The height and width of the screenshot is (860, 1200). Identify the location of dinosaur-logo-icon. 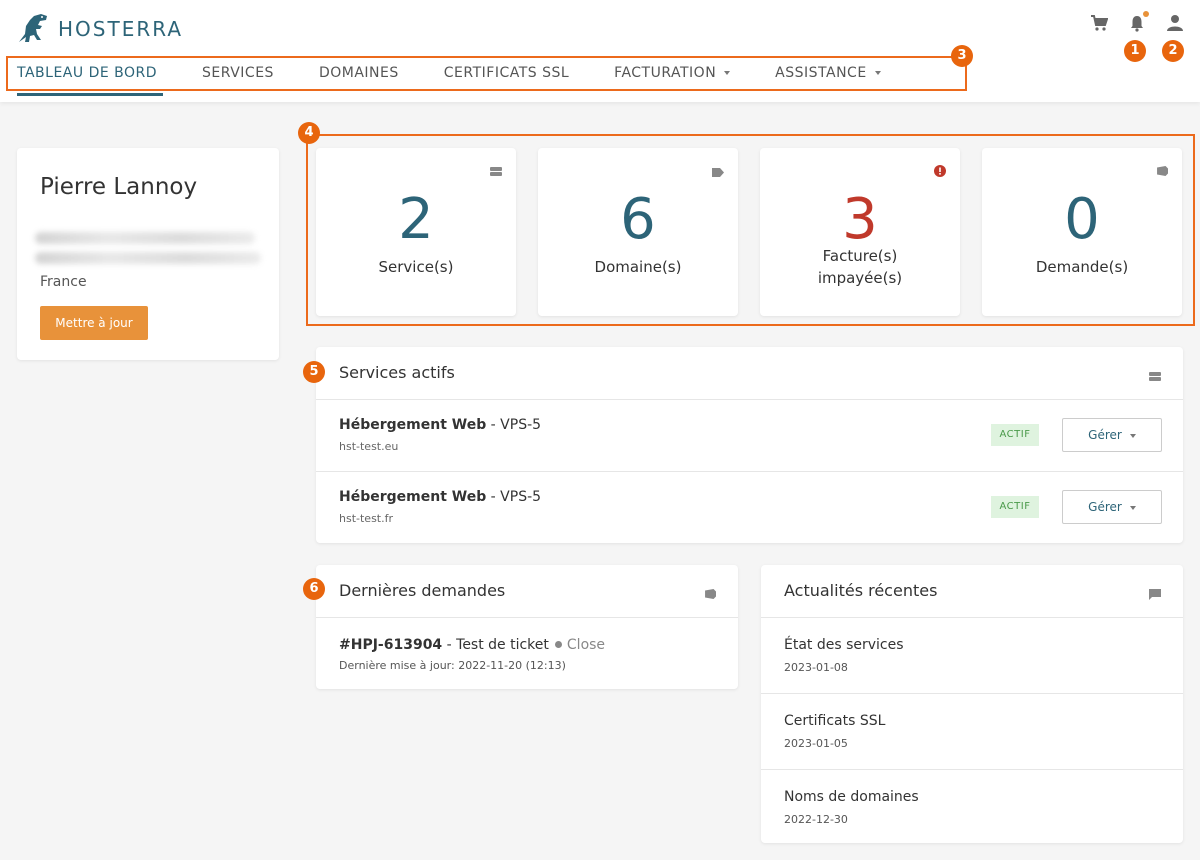
(33, 28).